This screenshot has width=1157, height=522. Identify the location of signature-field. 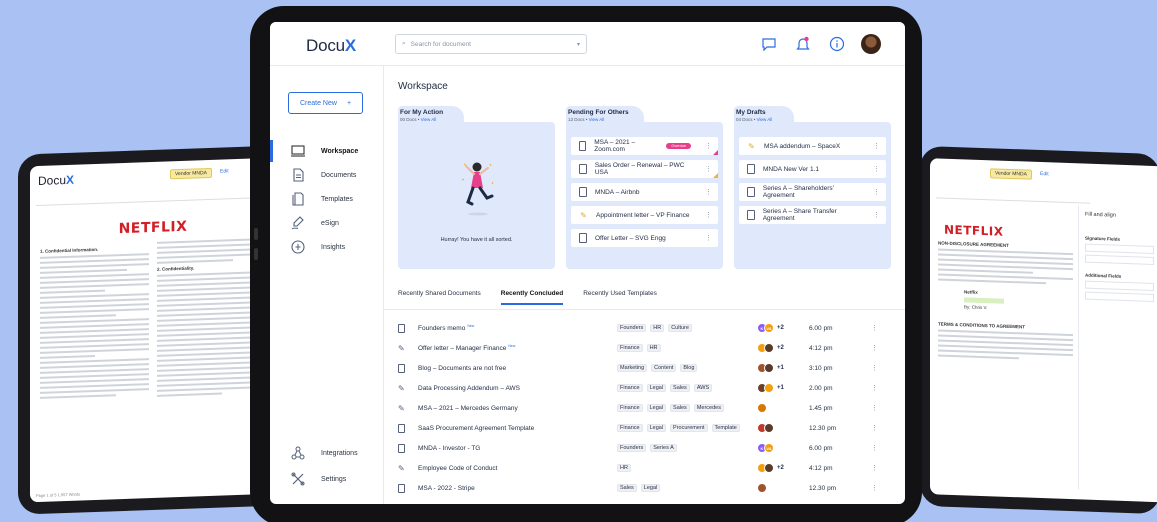
(984, 300).